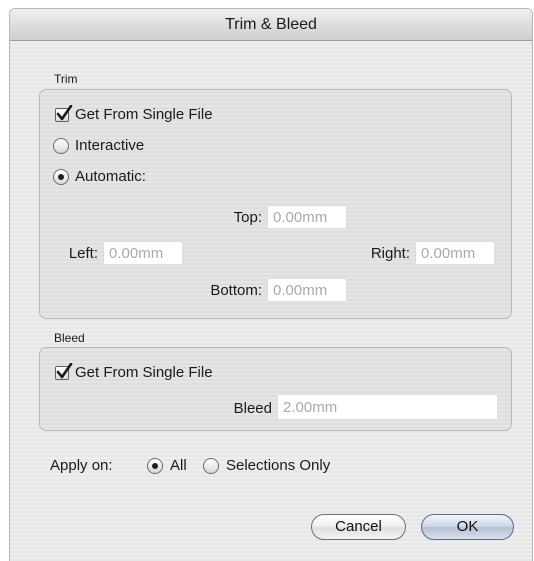 Image resolution: width=534 pixels, height=561 pixels. I want to click on trim-right-label: Right:, so click(390, 253).